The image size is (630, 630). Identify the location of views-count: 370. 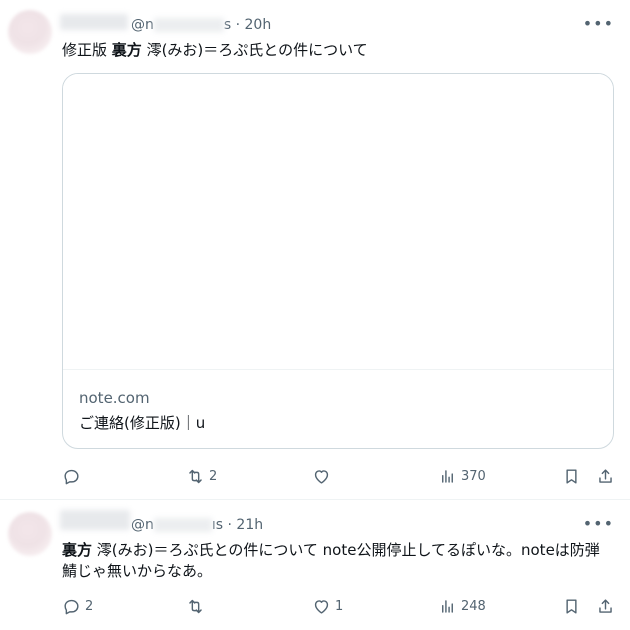
(473, 476).